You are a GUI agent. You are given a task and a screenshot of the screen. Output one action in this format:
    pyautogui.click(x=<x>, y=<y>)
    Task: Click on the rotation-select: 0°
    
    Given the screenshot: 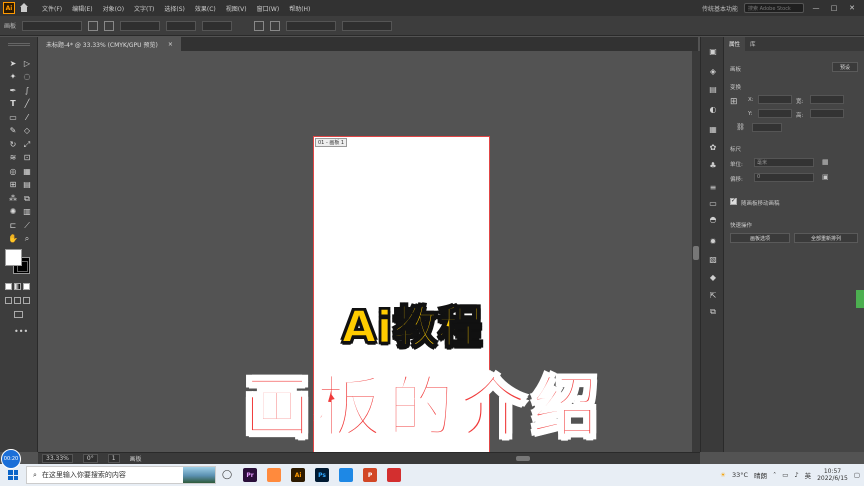 What is the action you would take?
    pyautogui.click(x=90, y=458)
    